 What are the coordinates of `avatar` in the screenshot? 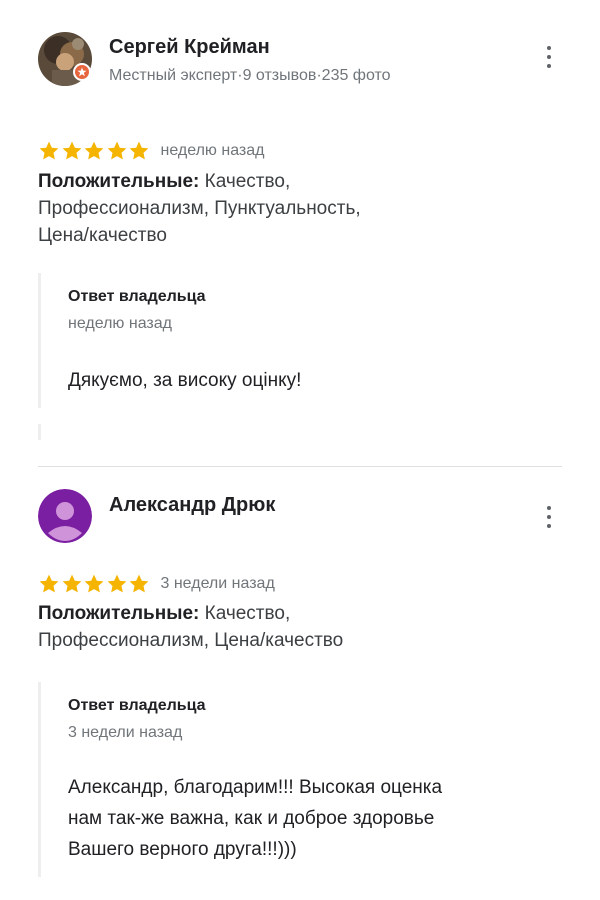 It's located at (65, 516).